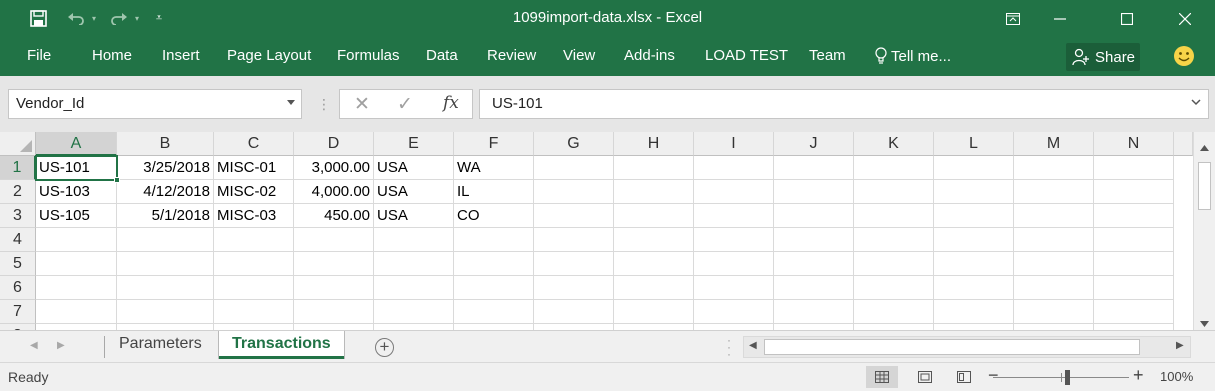 The width and height of the screenshot is (1215, 391). Describe the element at coordinates (165, 240) in the screenshot. I see `cell-b4` at that location.